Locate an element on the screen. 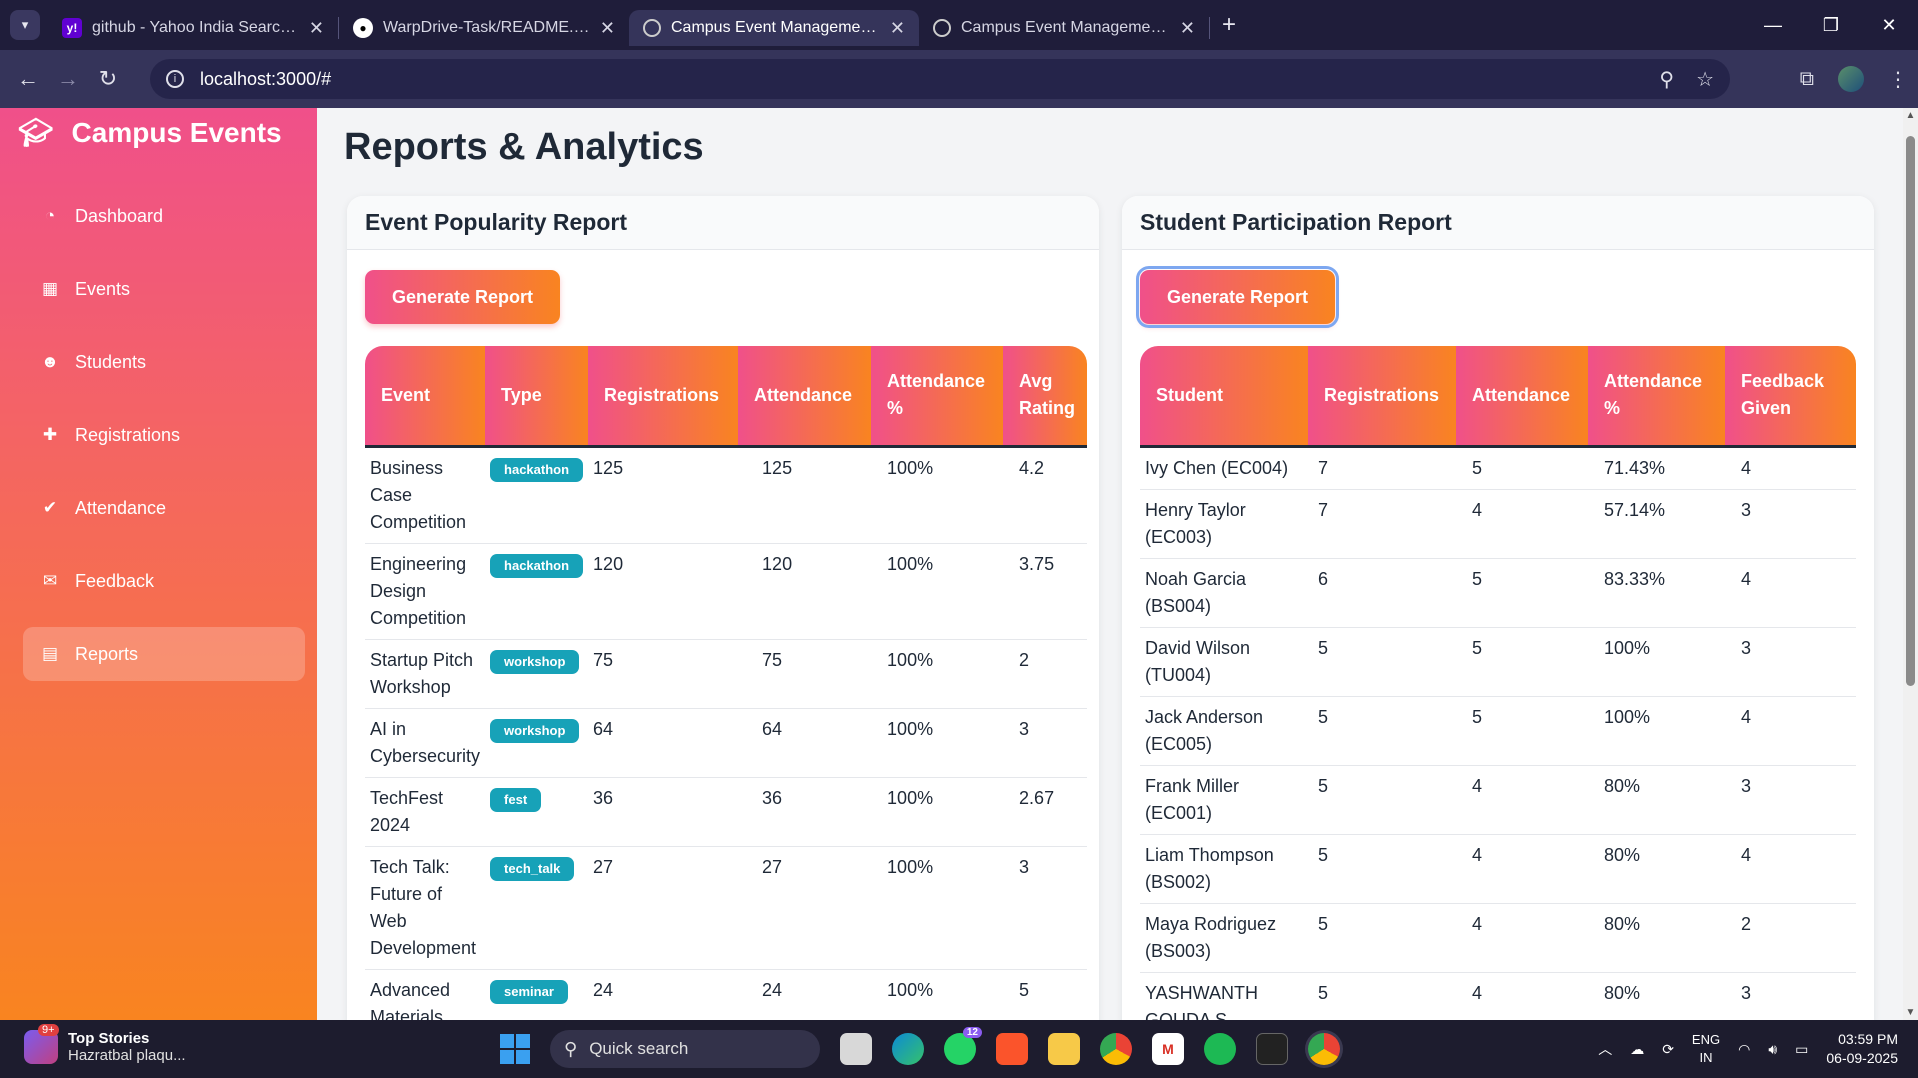  brave-browser-icon is located at coordinates (1012, 1049).